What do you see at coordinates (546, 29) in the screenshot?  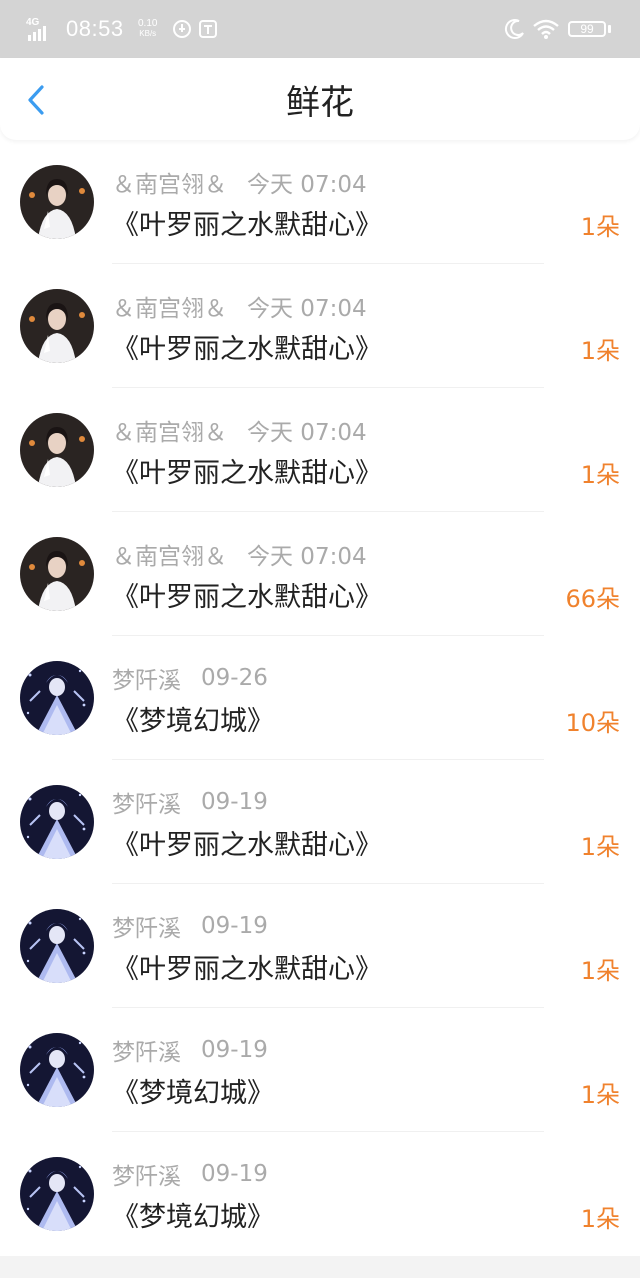 I see `wifi-icon` at bounding box center [546, 29].